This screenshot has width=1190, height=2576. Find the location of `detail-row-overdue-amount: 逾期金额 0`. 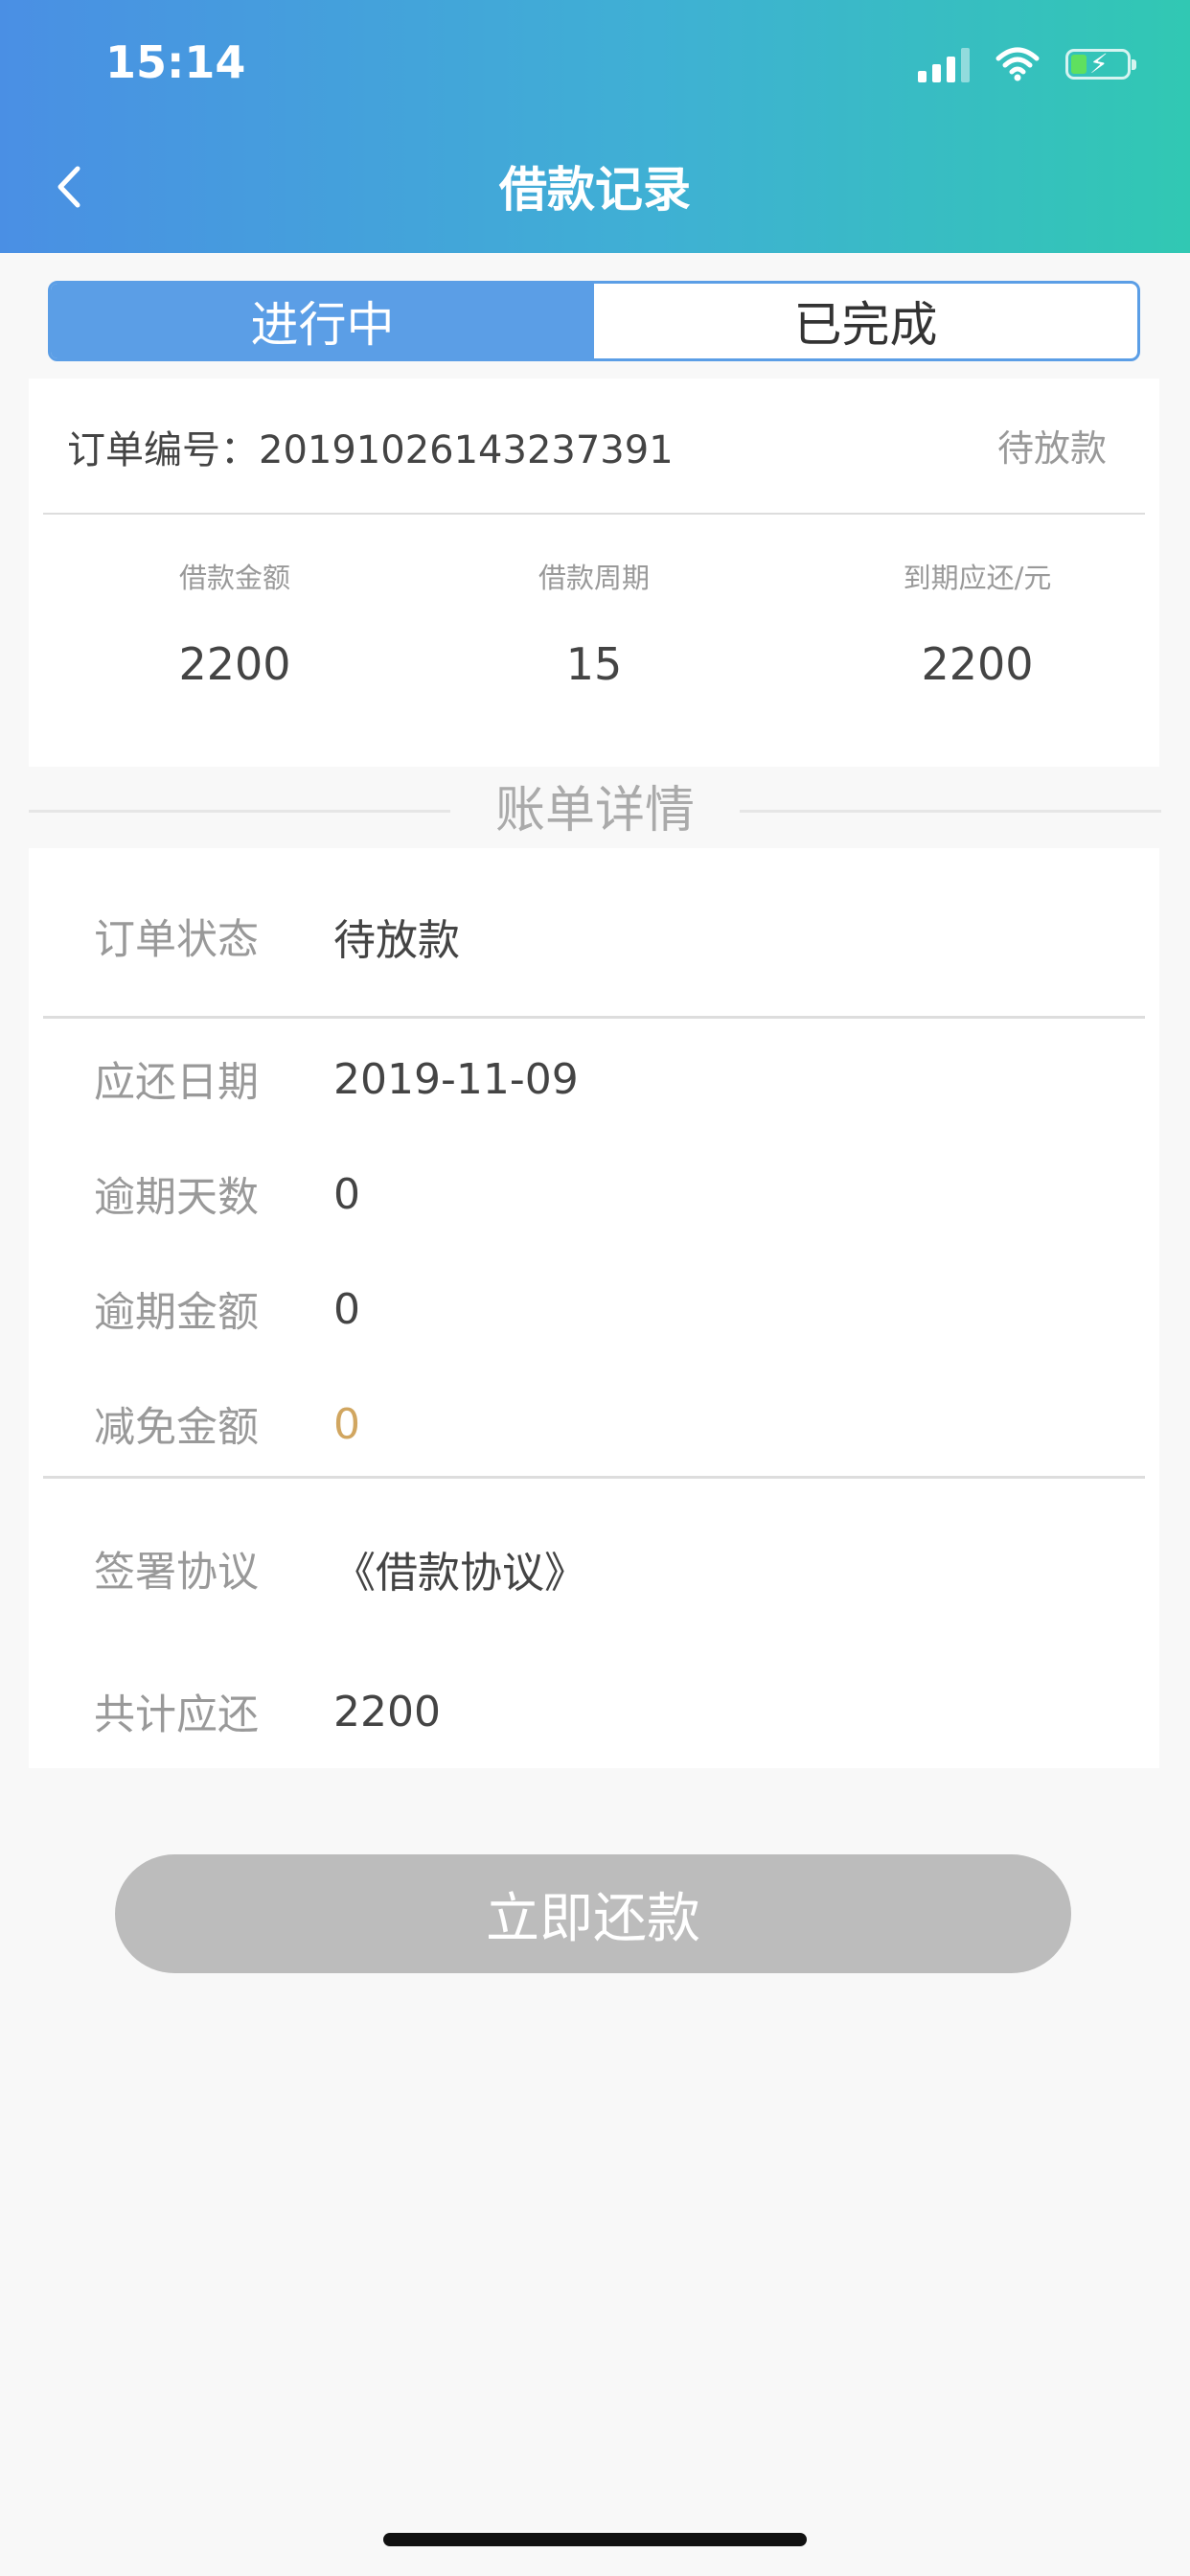

detail-row-overdue-amount: 逾期金额 0 is located at coordinates (227, 1309).